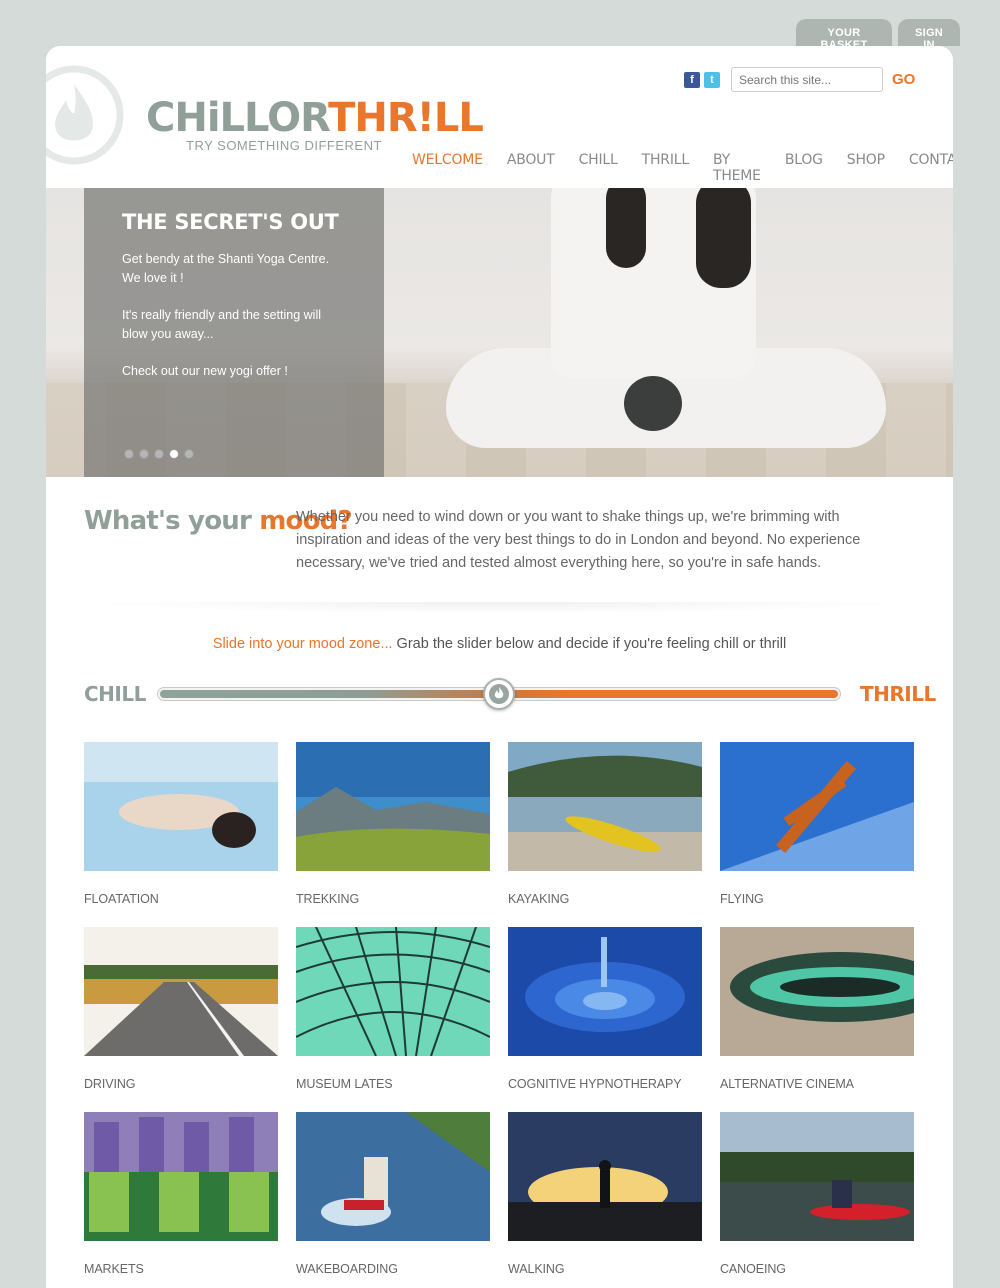  What do you see at coordinates (929, 35) in the screenshot?
I see `sign-in-tab: SIGN IN` at bounding box center [929, 35].